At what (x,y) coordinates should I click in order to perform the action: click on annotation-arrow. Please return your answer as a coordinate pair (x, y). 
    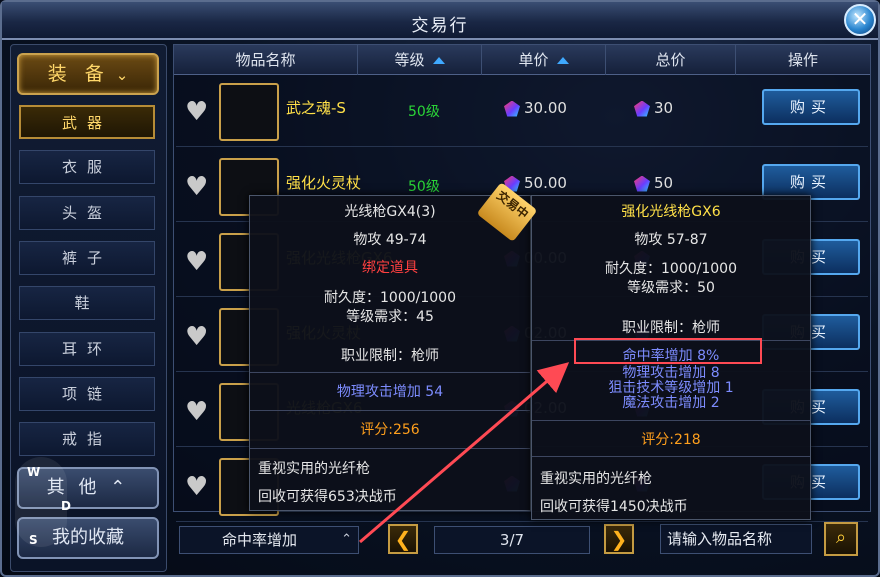
    Looking at the image, I should click on (464, 453).